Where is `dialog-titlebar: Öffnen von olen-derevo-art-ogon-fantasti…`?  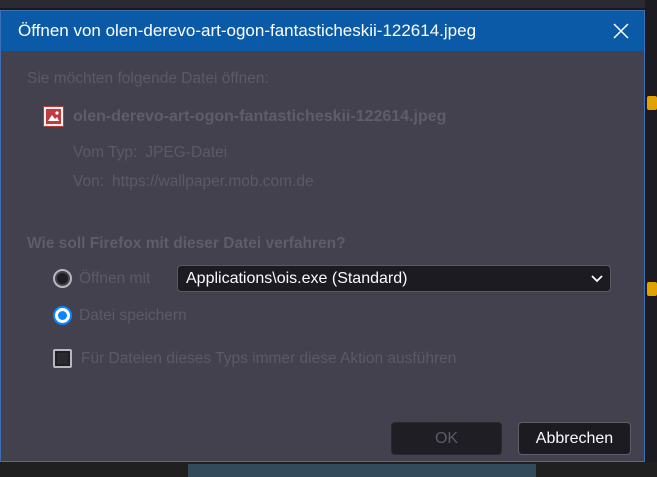
dialog-titlebar: Öffnen von olen-derevo-art-ogon-fantasti… is located at coordinates (322, 31).